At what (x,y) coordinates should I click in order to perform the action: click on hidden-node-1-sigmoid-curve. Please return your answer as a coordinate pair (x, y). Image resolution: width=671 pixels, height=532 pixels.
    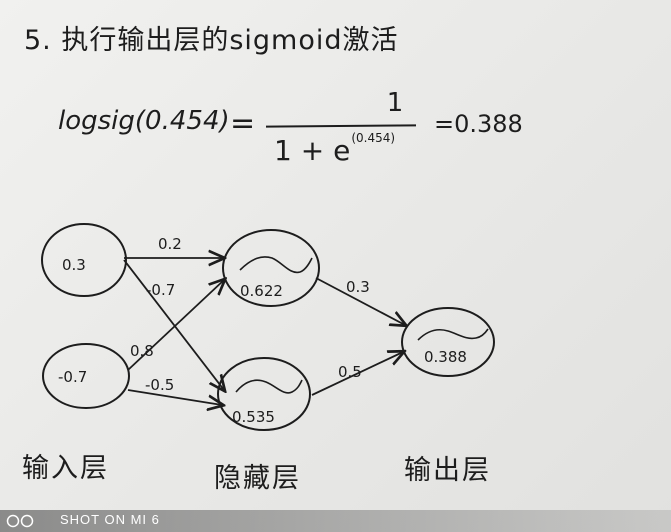
    Looking at the image, I should click on (276, 265).